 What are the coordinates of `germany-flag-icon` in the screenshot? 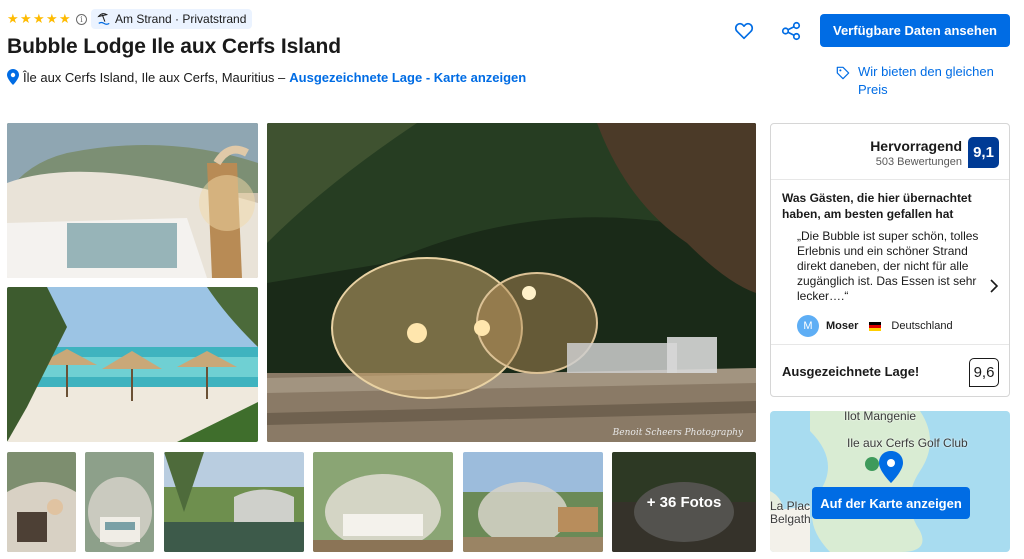 It's located at (875, 326).